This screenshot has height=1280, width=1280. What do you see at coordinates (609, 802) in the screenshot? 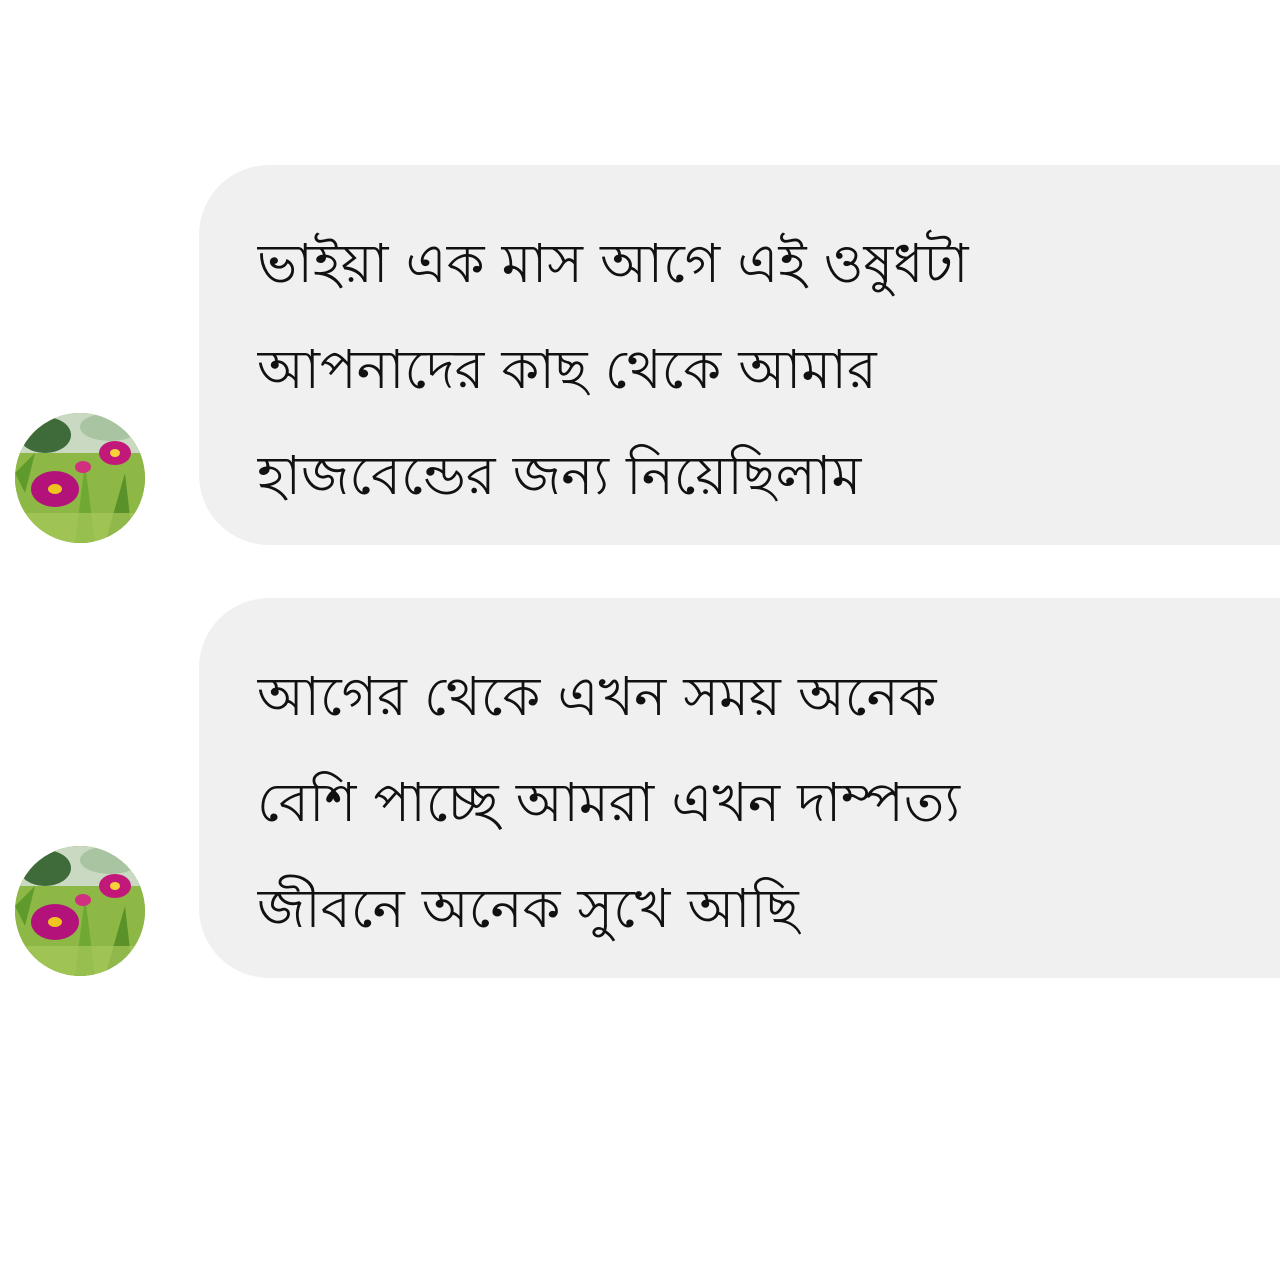
I see `message-line: বেশি পাচ্ছে আমরা এখন দাম্পত্য` at bounding box center [609, 802].